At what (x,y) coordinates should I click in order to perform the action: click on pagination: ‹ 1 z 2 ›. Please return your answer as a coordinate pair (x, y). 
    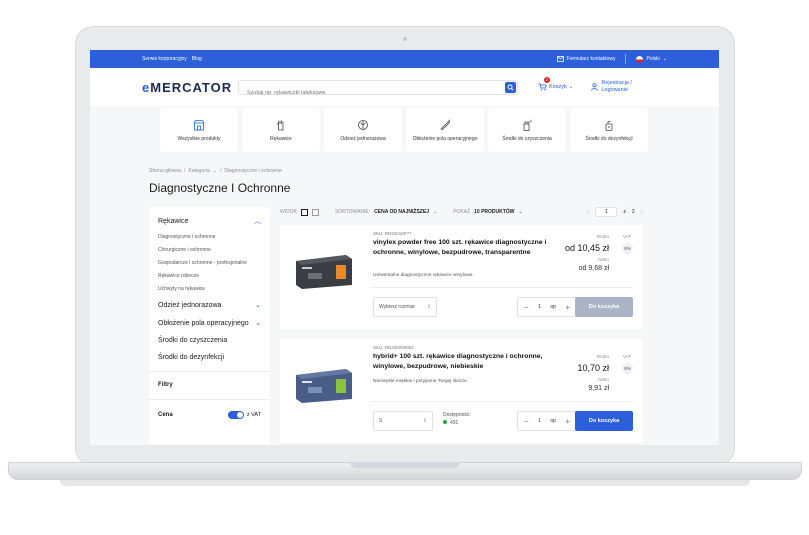
    Looking at the image, I should click on (615, 212).